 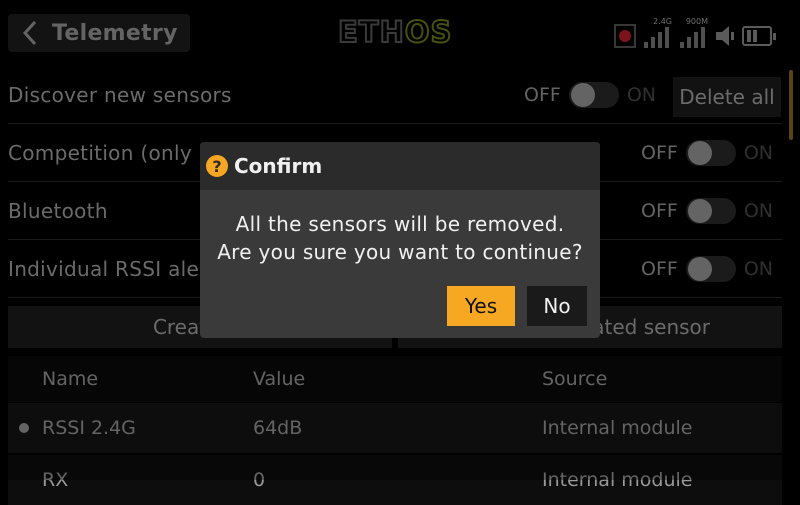 What do you see at coordinates (400, 224) in the screenshot?
I see `dialog-message-line1: All the sensors will be removed.` at bounding box center [400, 224].